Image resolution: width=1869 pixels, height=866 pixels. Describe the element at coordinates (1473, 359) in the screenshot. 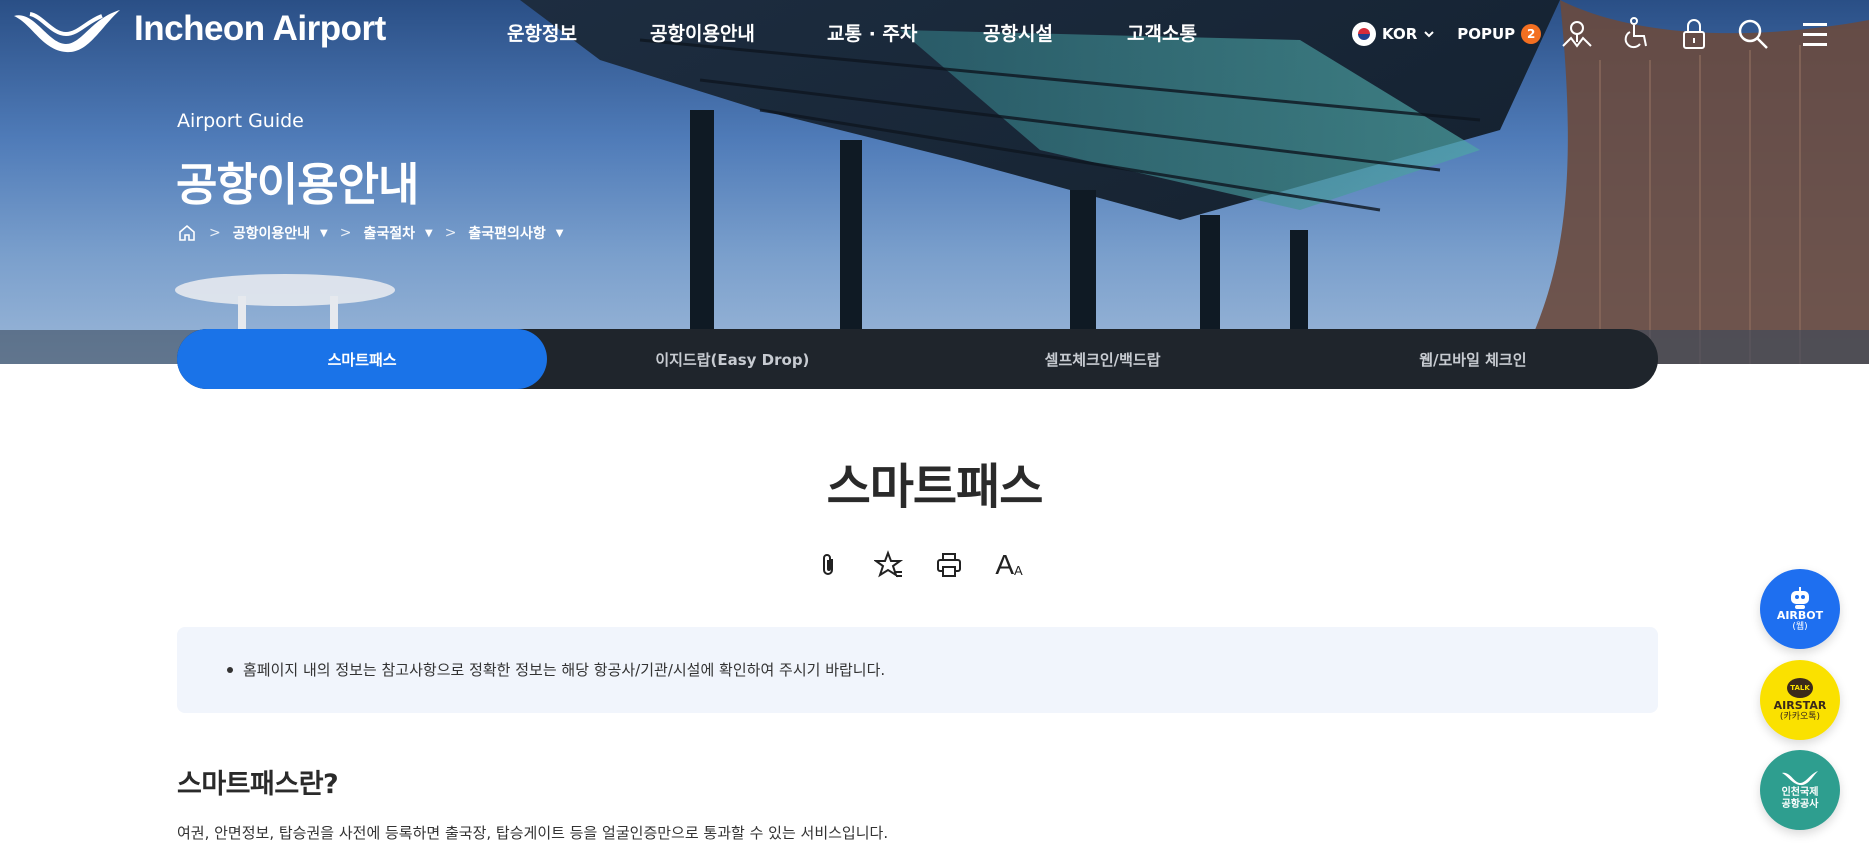

I see `tab-web-mobile-checkin: 웹/모바일 체크인` at that location.